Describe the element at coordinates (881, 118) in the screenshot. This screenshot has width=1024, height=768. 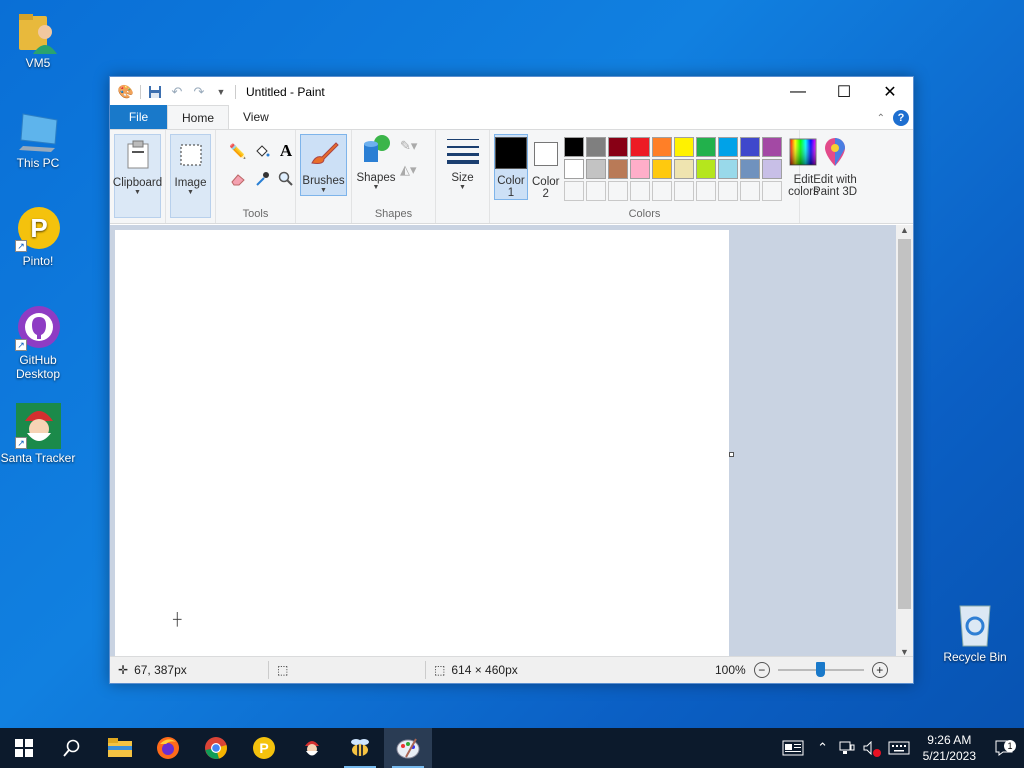
I see `collapse-ribbon-icon: ⌃` at that location.